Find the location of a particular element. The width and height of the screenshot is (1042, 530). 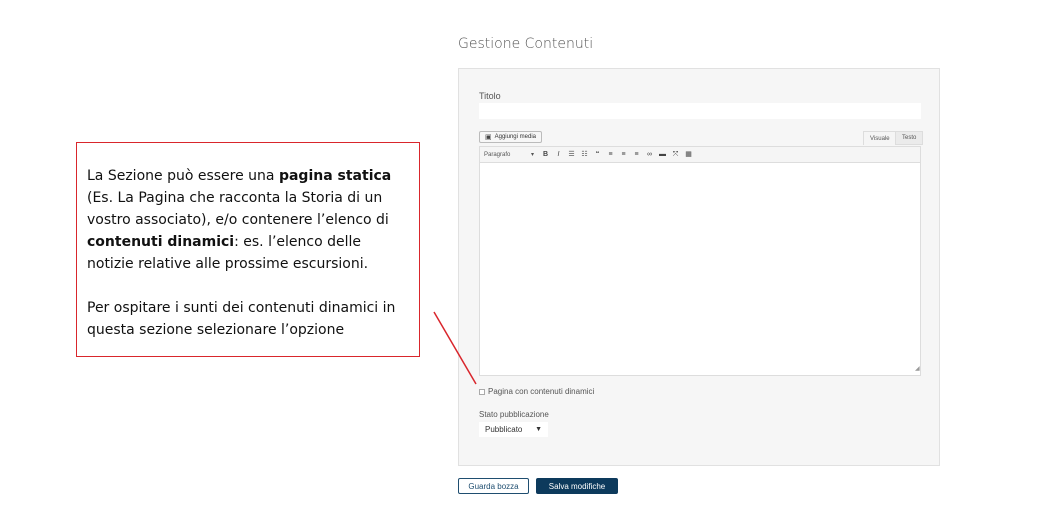

title-label: Titolo is located at coordinates (490, 96).